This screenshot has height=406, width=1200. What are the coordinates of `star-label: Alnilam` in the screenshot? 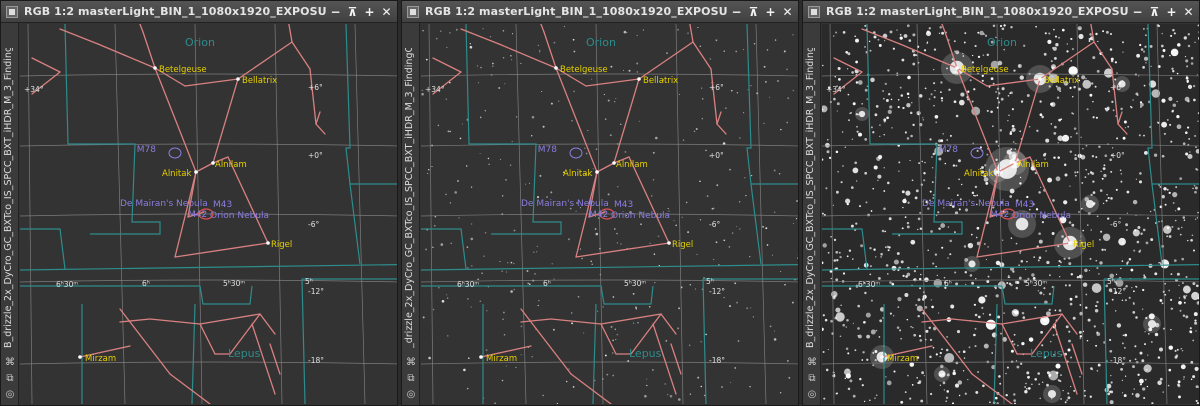 It's located at (632, 165).